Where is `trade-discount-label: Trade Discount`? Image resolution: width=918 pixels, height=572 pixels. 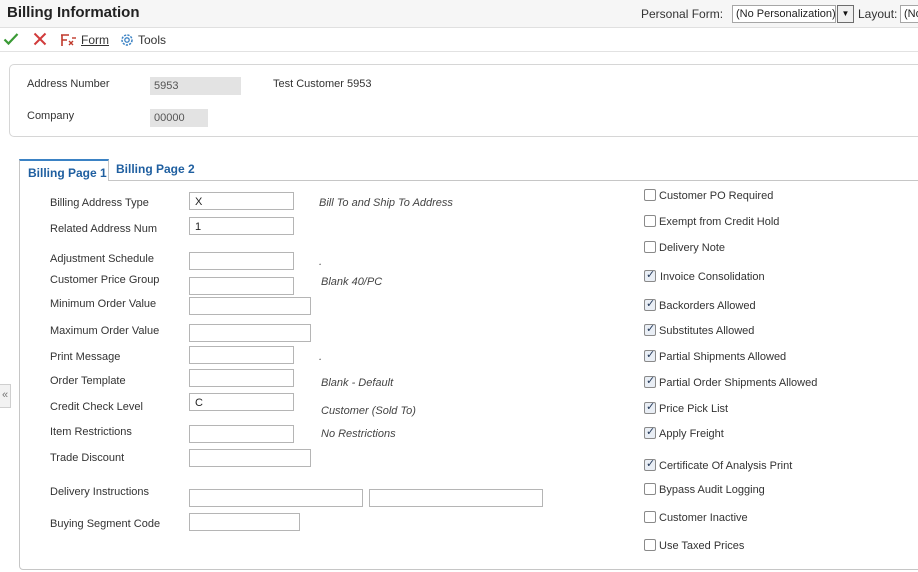 trade-discount-label: Trade Discount is located at coordinates (87, 458).